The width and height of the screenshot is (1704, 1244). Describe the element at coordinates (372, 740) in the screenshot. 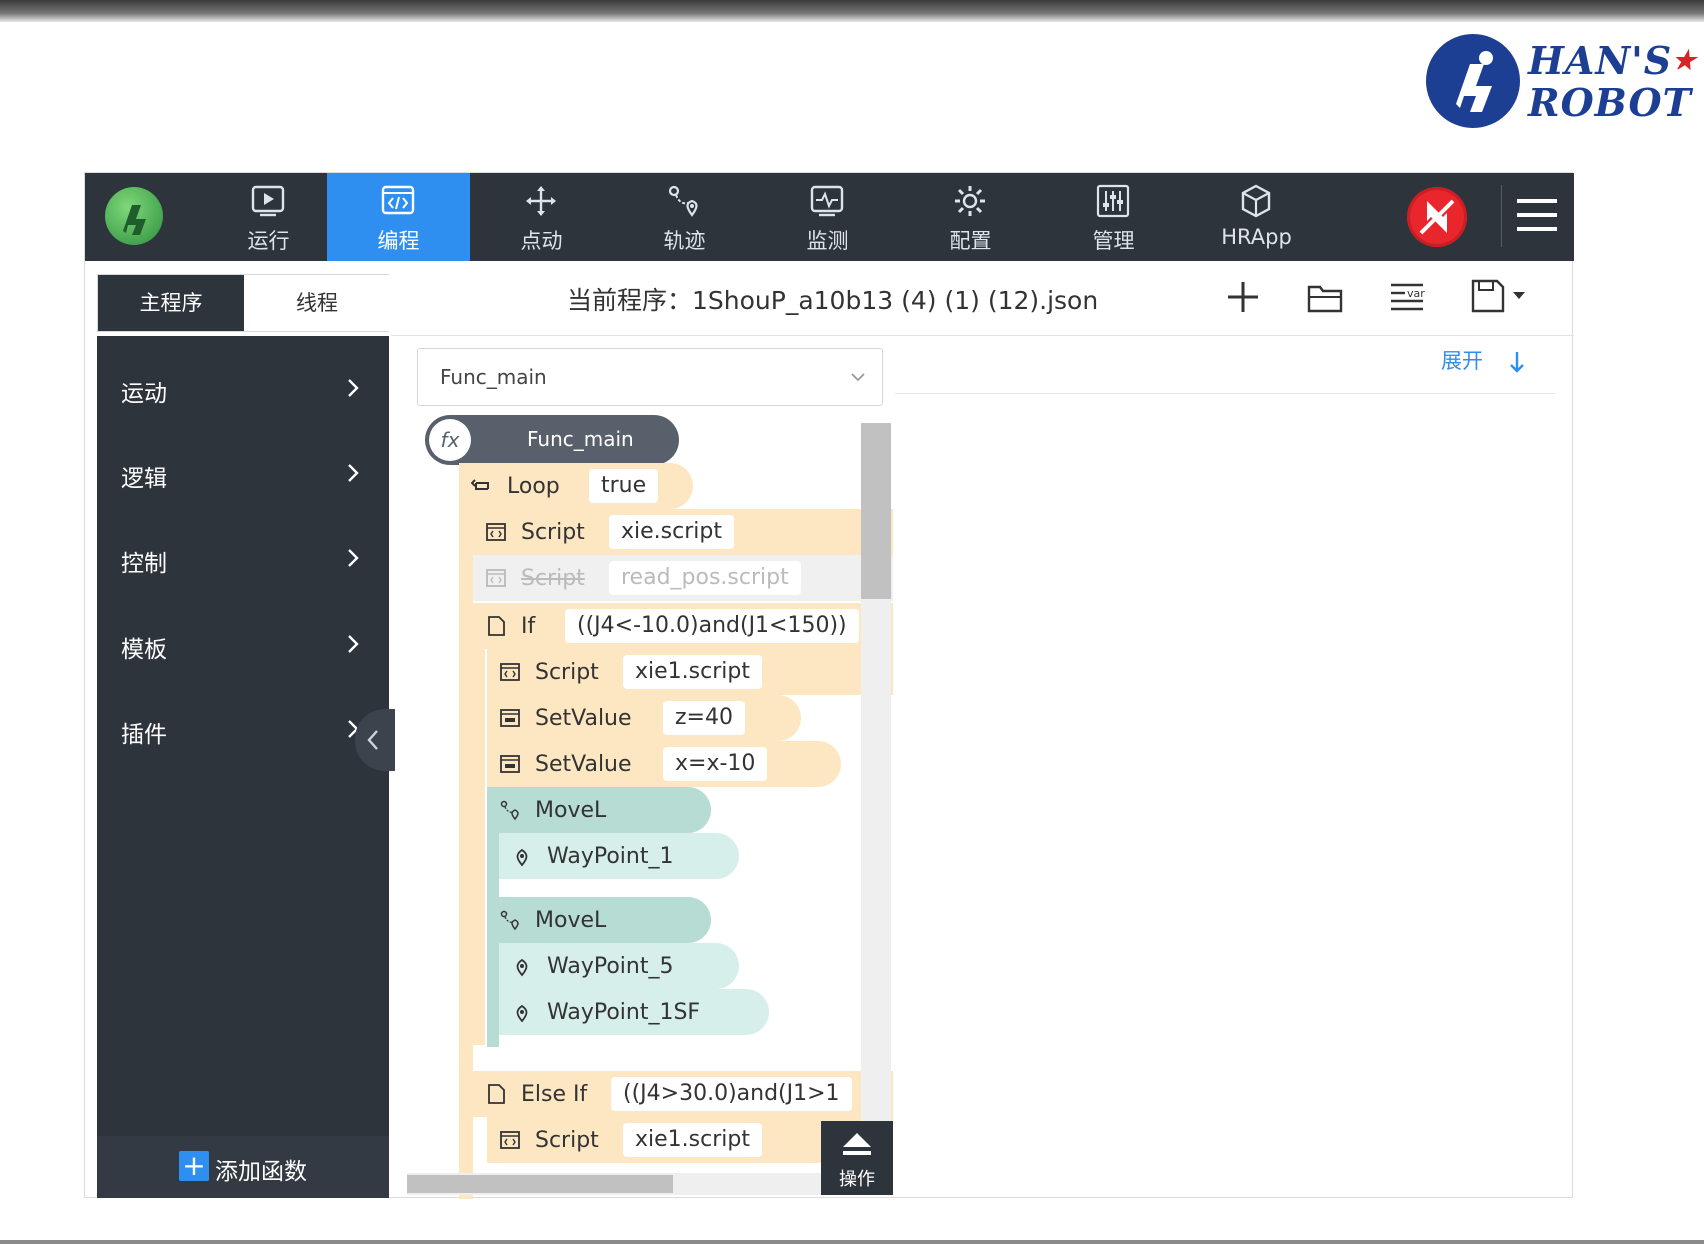

I see `chevron-left-icon` at that location.